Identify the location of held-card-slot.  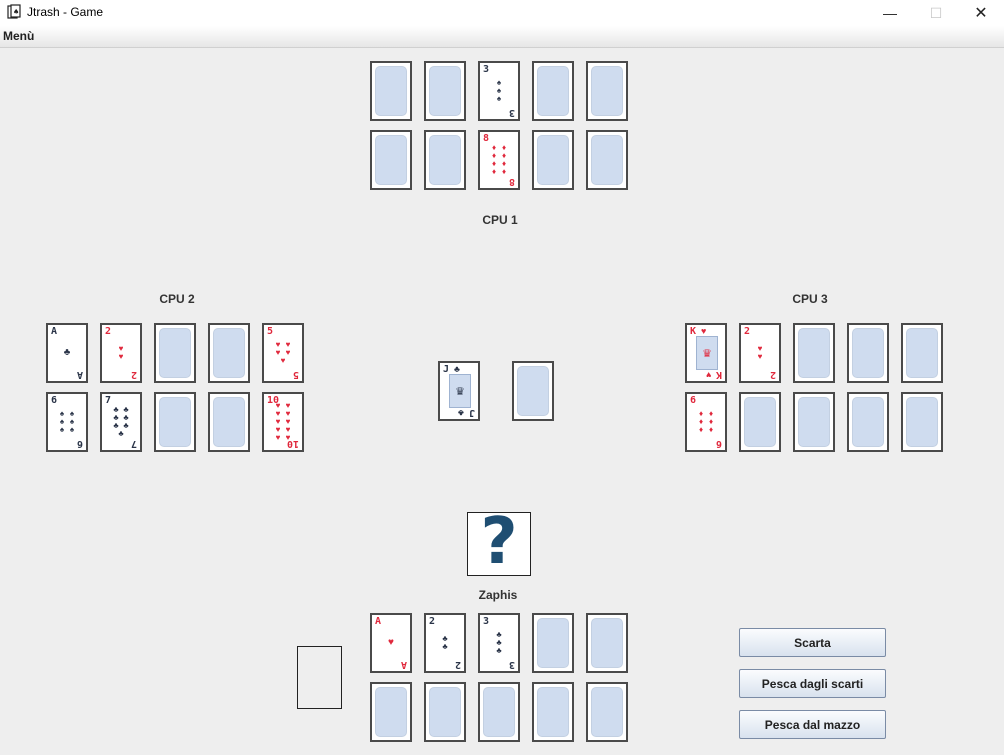
(319, 677).